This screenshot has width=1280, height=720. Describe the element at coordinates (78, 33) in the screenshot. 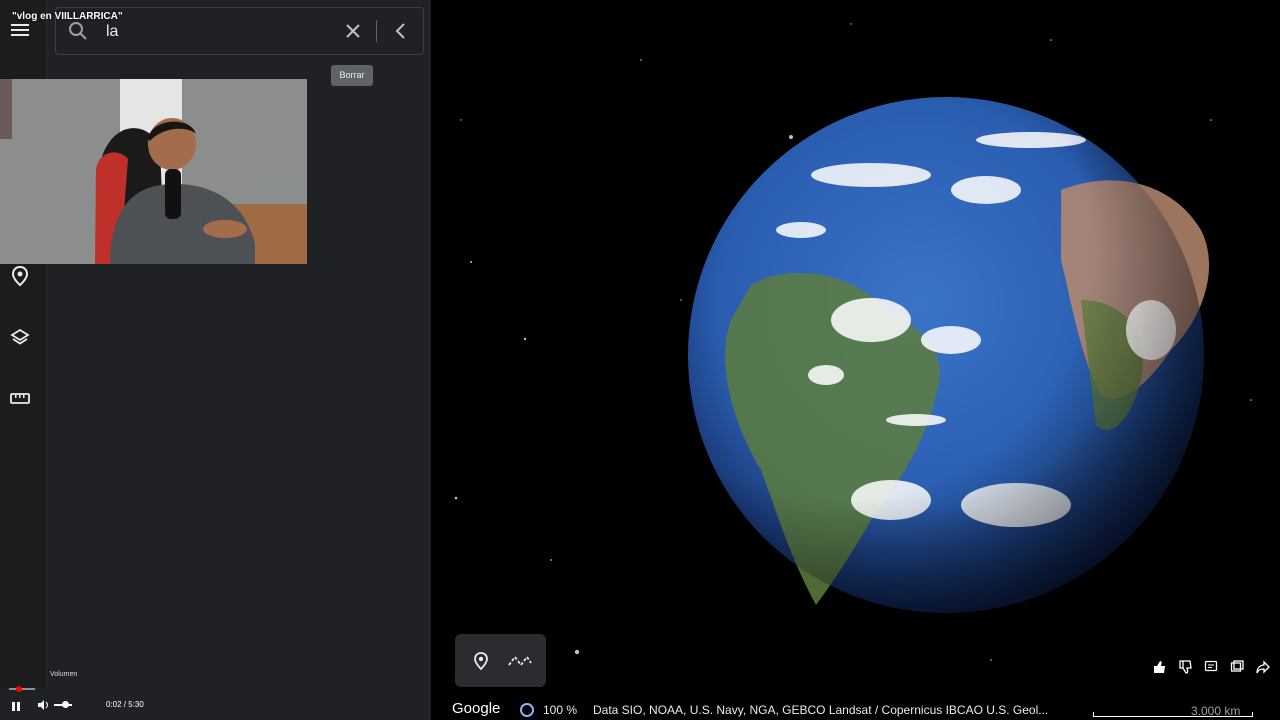

I see `search-icon` at that location.